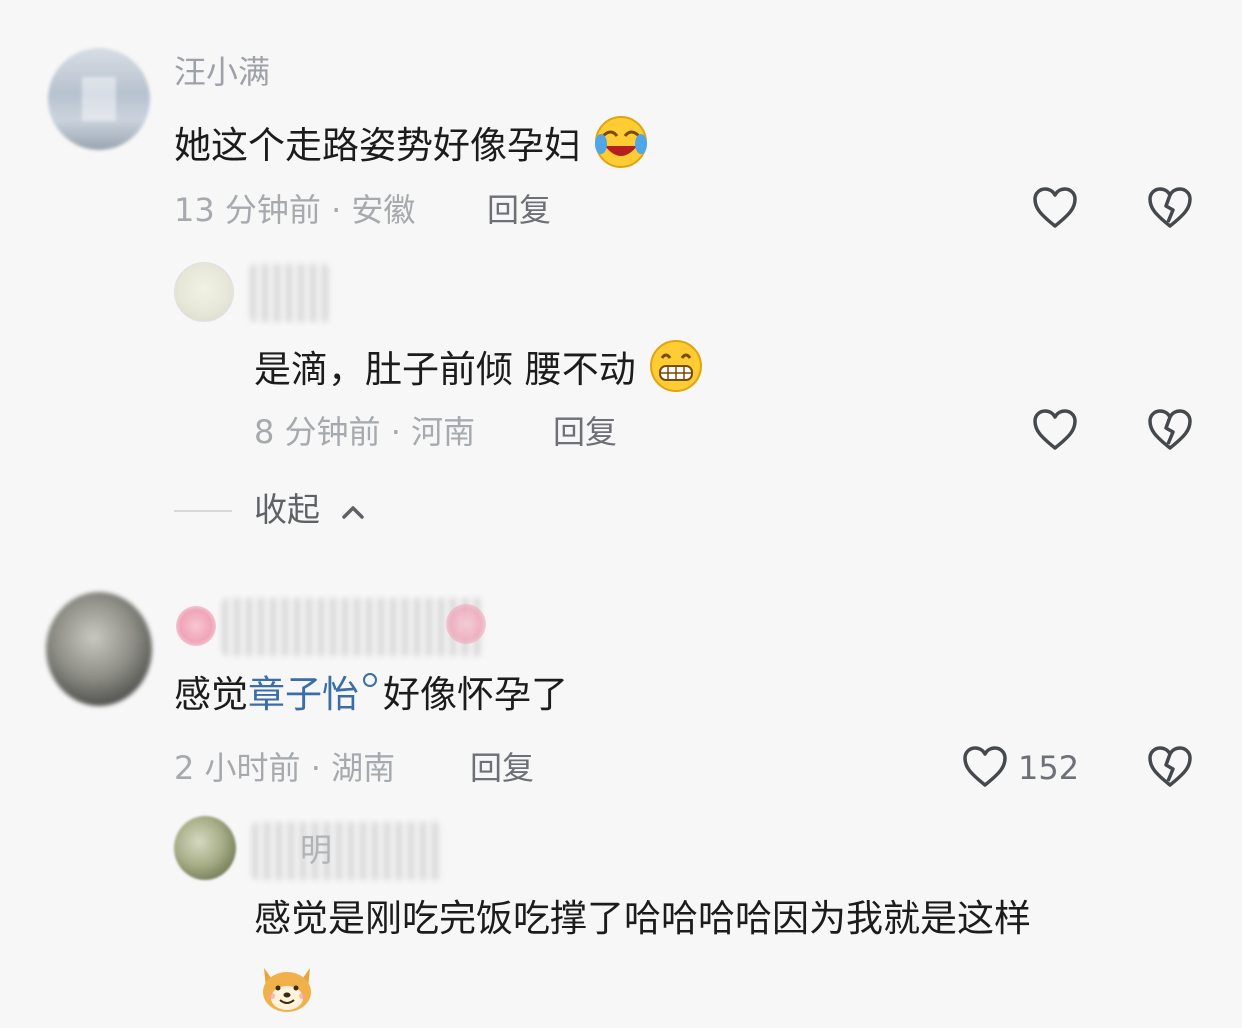 The width and height of the screenshot is (1242, 1028). Describe the element at coordinates (363, 768) in the screenshot. I see `comment-location: 湖南` at that location.